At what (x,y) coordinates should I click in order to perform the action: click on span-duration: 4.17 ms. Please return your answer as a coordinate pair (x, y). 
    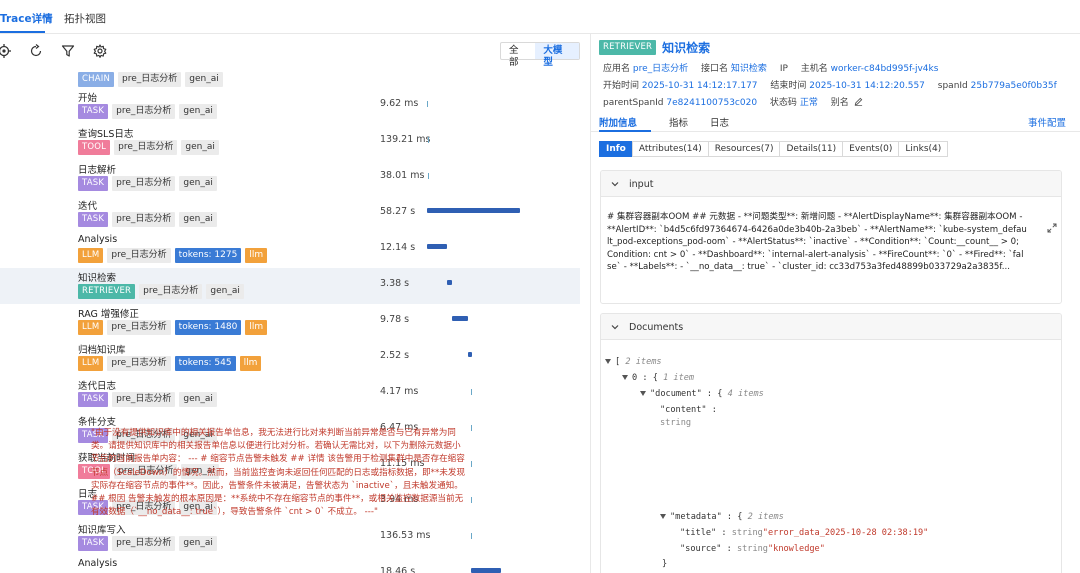
    Looking at the image, I should click on (399, 391).